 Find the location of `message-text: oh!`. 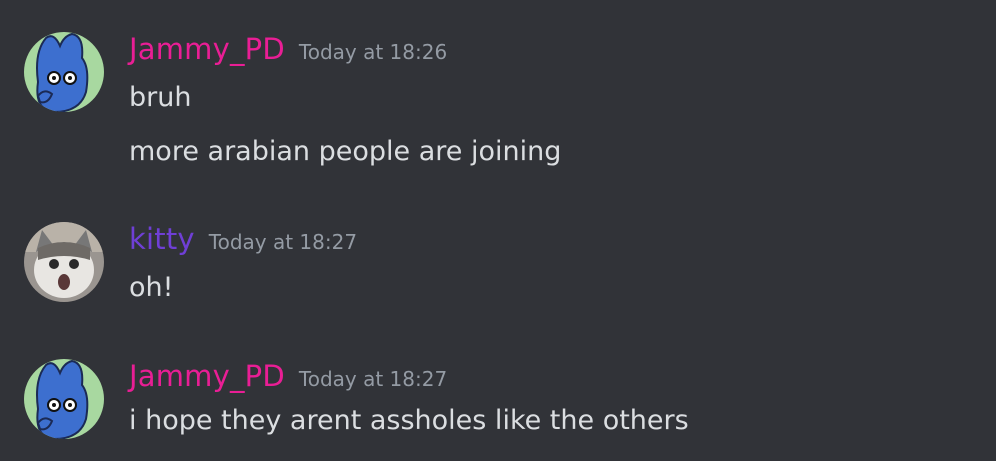

message-text: oh! is located at coordinates (151, 287).